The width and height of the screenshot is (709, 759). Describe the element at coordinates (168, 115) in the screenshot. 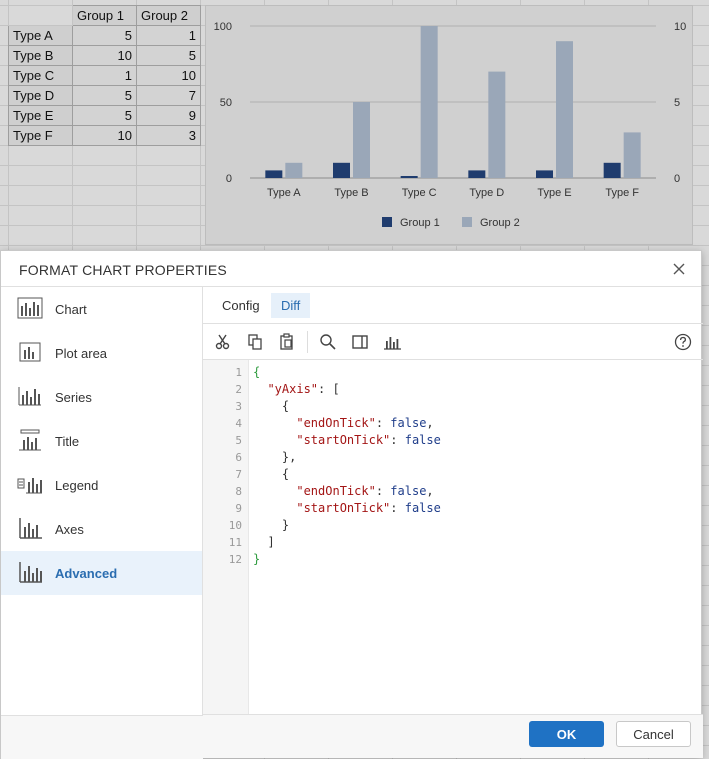

I see `group-2-cell: 9` at that location.